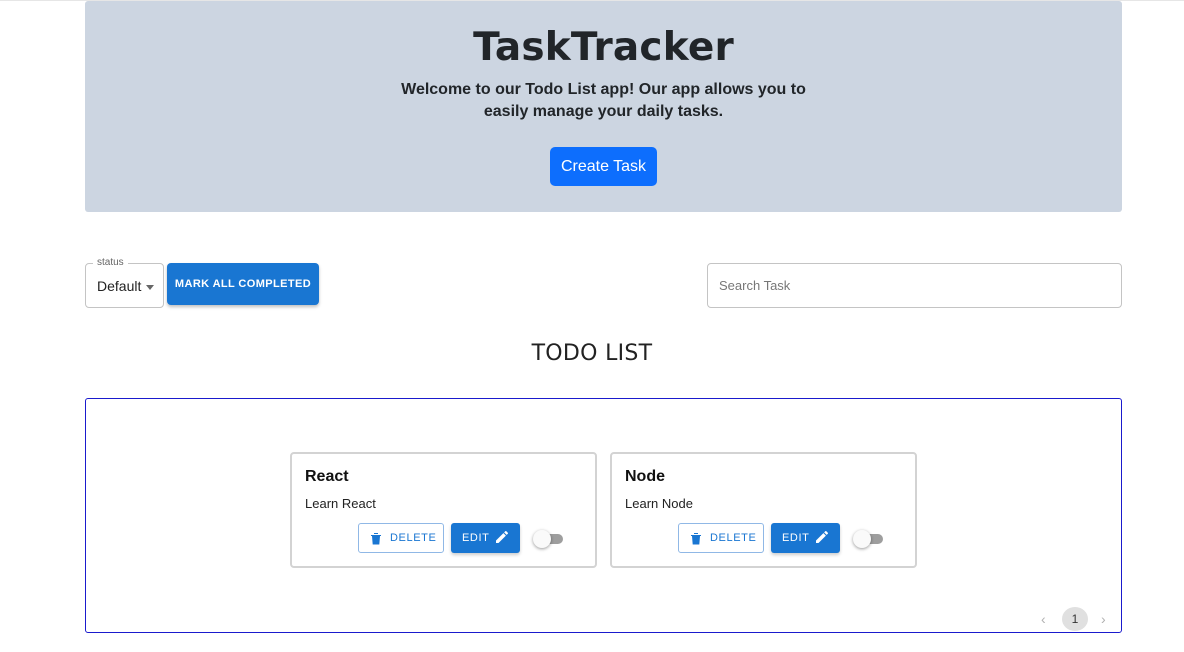 The image size is (1184, 652). What do you see at coordinates (763, 510) in the screenshot?
I see `task-card: Node Learn Node DELETE EDIT` at bounding box center [763, 510].